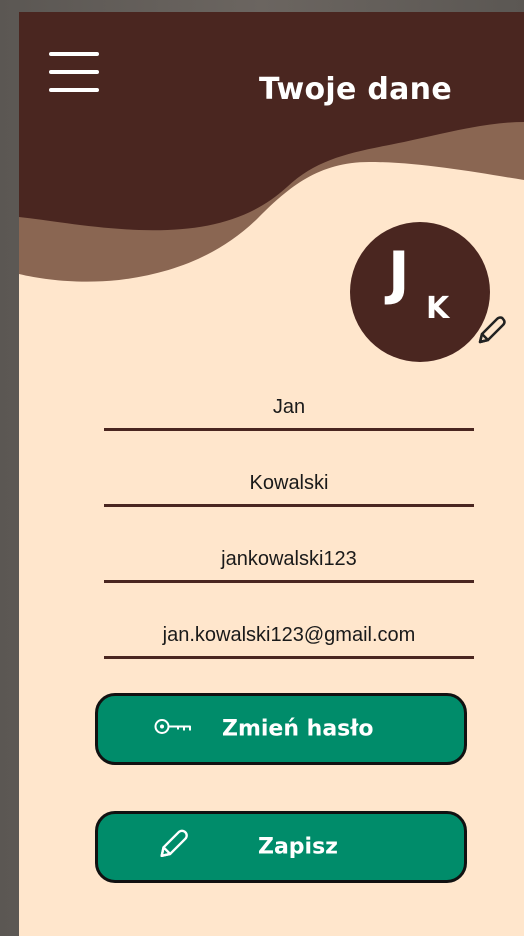  I want to click on username-input, so click(289, 559).